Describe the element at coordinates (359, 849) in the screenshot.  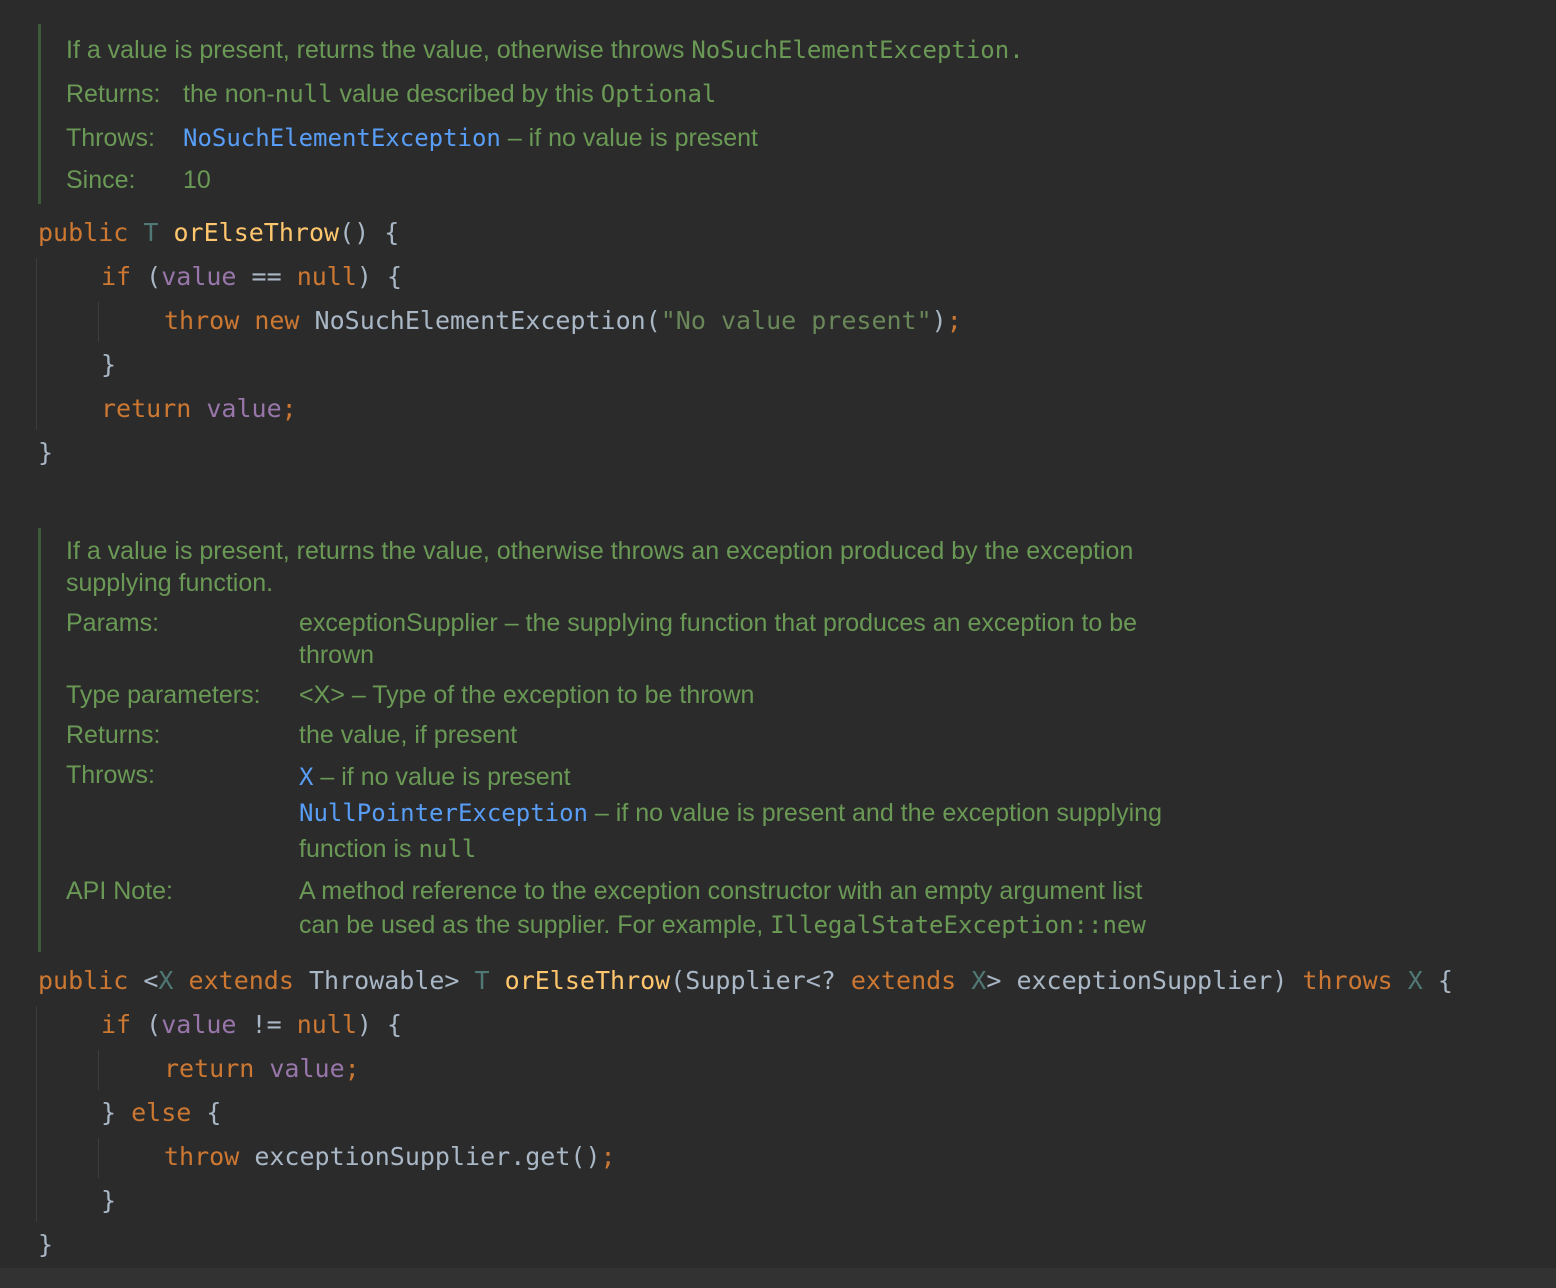
I see `doc-throws-text: function is` at that location.